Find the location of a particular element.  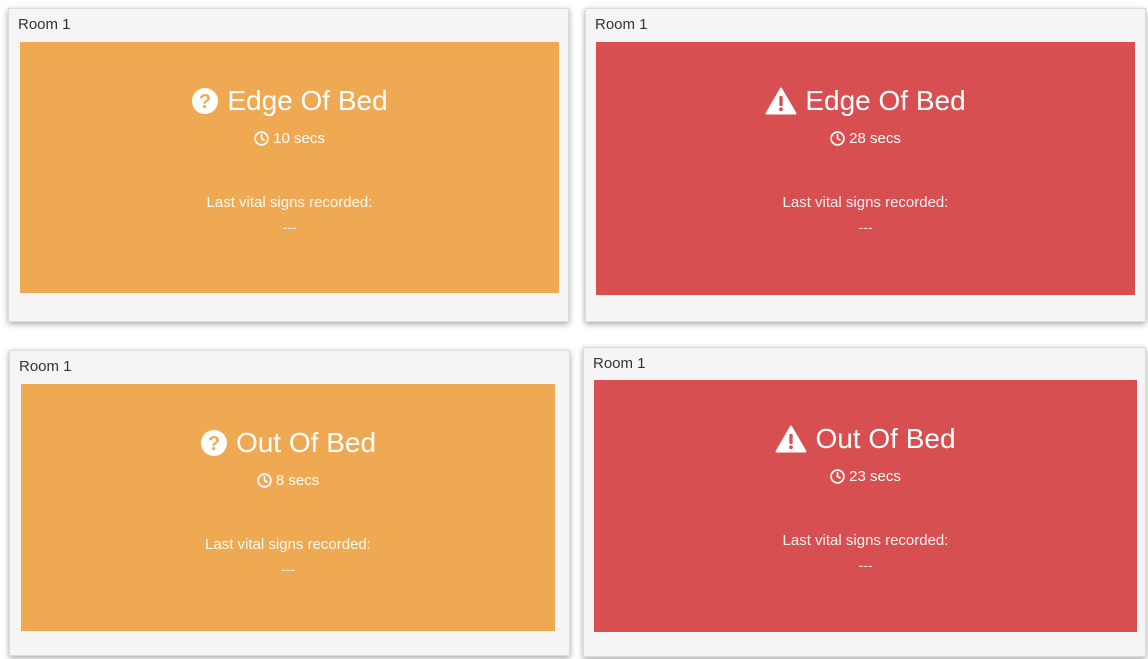

elapsed-time: 23 secs is located at coordinates (875, 476).